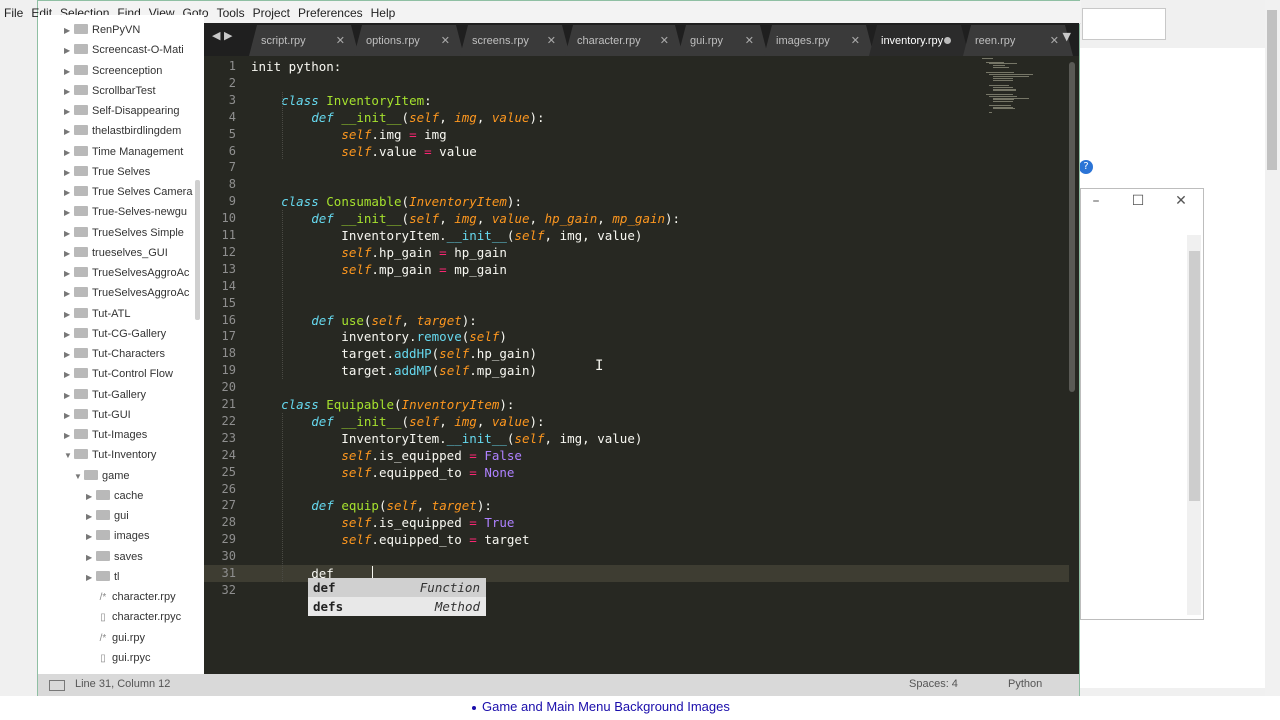 This screenshot has height=720, width=1280. I want to click on menu-help: Help, so click(383, 13).